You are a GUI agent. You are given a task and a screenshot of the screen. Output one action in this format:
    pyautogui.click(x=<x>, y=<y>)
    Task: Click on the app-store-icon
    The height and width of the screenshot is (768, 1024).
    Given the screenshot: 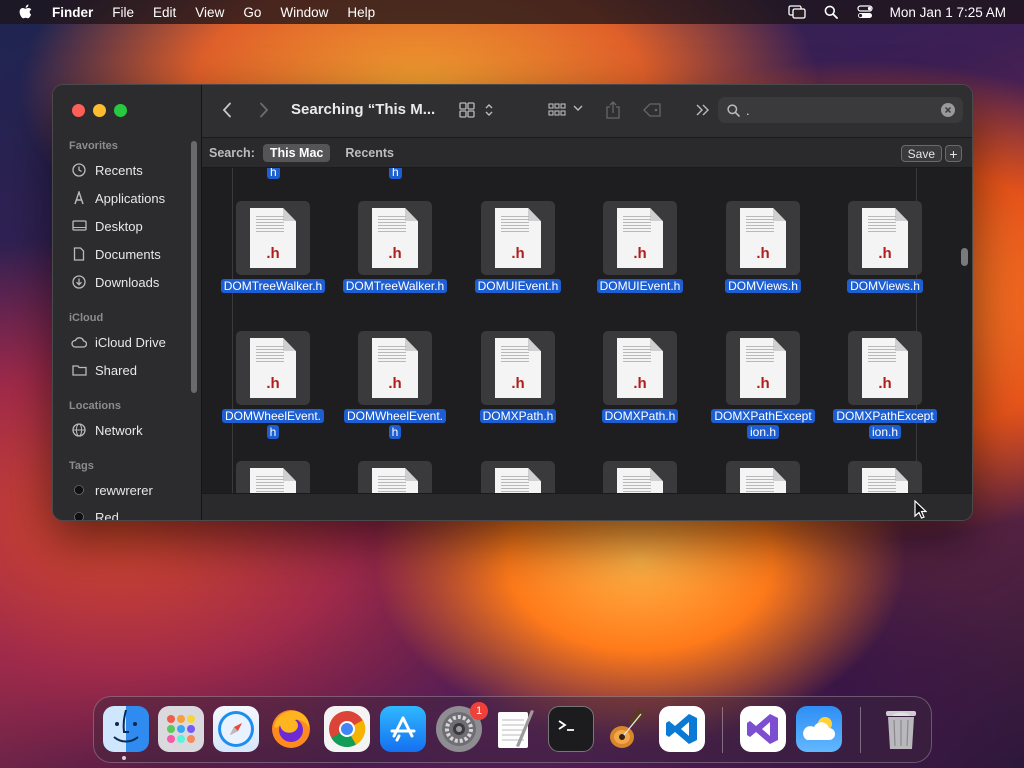 What is the action you would take?
    pyautogui.click(x=403, y=729)
    